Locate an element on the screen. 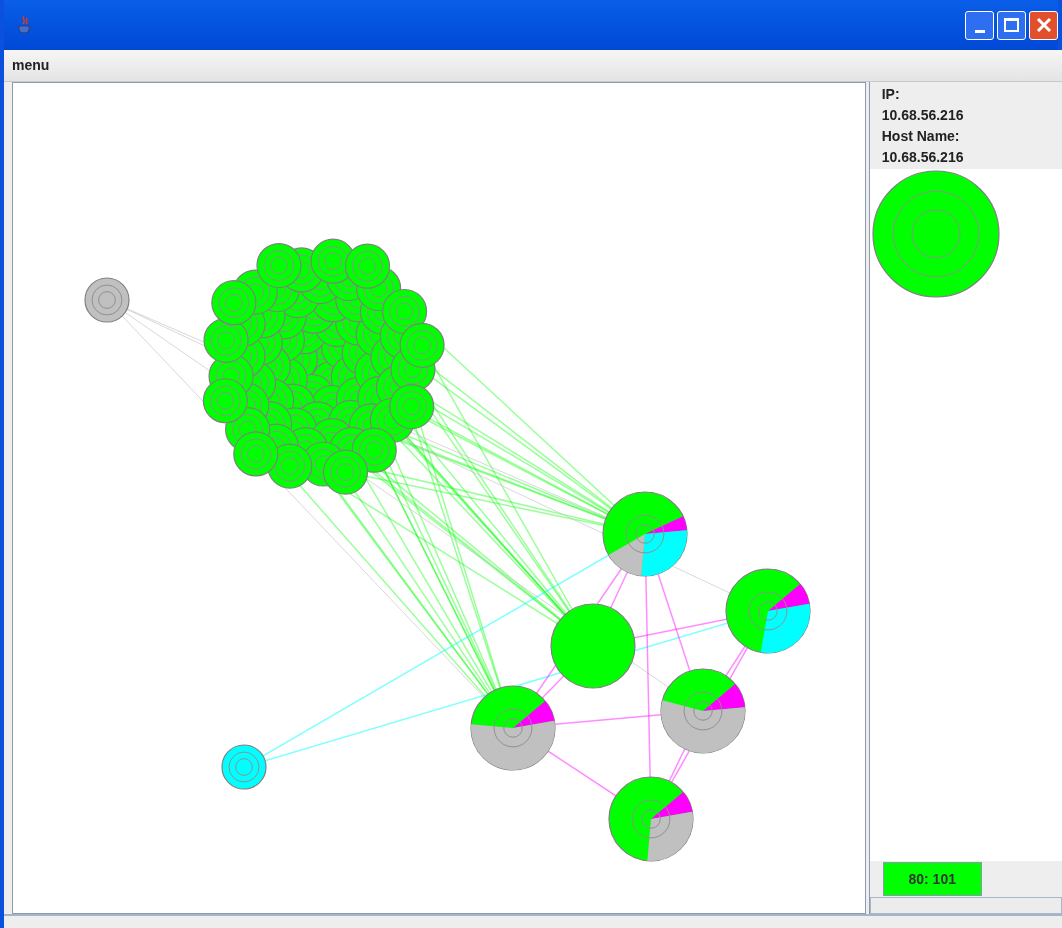 The image size is (1062, 928). ip-value: 10.68.56.216 is located at coordinates (923, 115).